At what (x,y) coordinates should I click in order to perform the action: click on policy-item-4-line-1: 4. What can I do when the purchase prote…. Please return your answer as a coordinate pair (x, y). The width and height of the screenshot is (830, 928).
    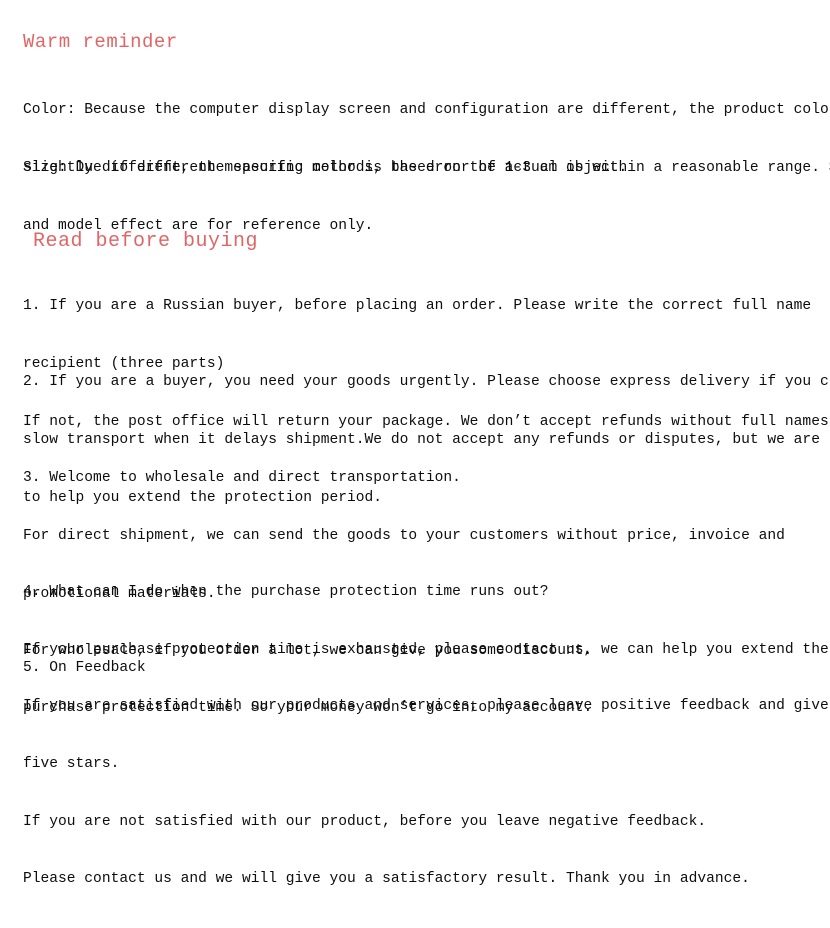
    Looking at the image, I should click on (286, 592).